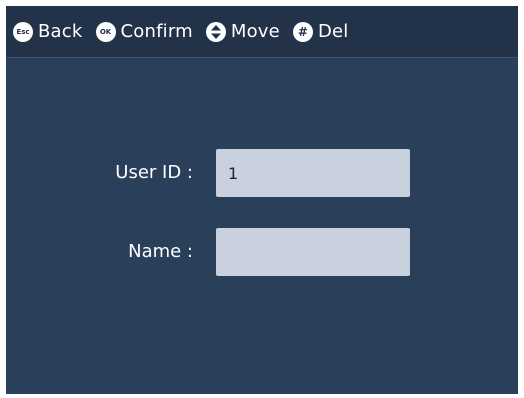  Describe the element at coordinates (160, 251) in the screenshot. I see `name-label: Name :` at that location.